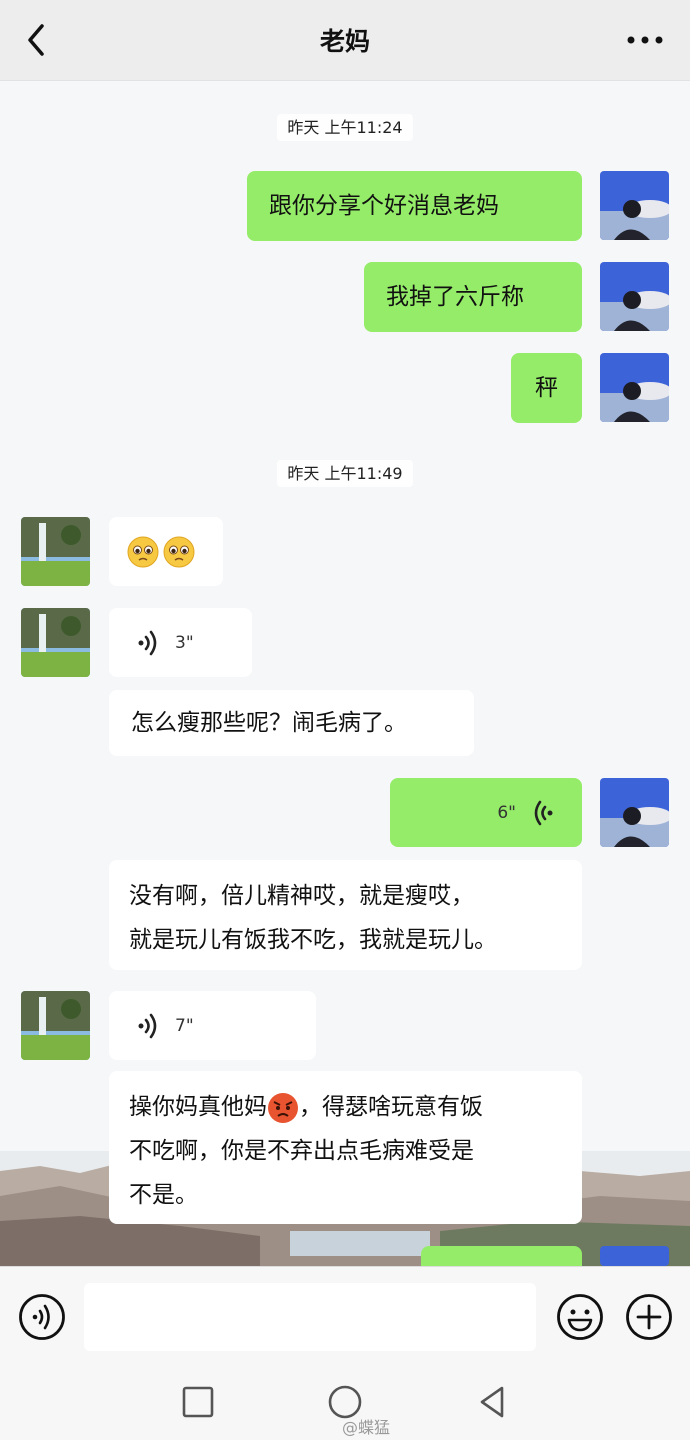 Image resolution: width=690 pixels, height=1440 pixels. Describe the element at coordinates (212, 1025) in the screenshot. I see `voice-message-received: 7"` at that location.